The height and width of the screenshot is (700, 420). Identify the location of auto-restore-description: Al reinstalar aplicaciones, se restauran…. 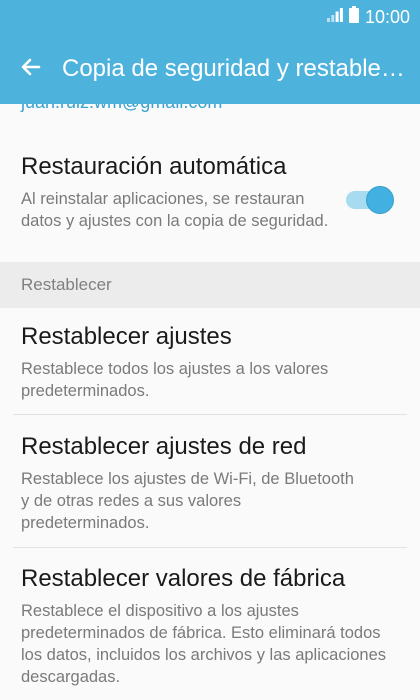
(175, 210).